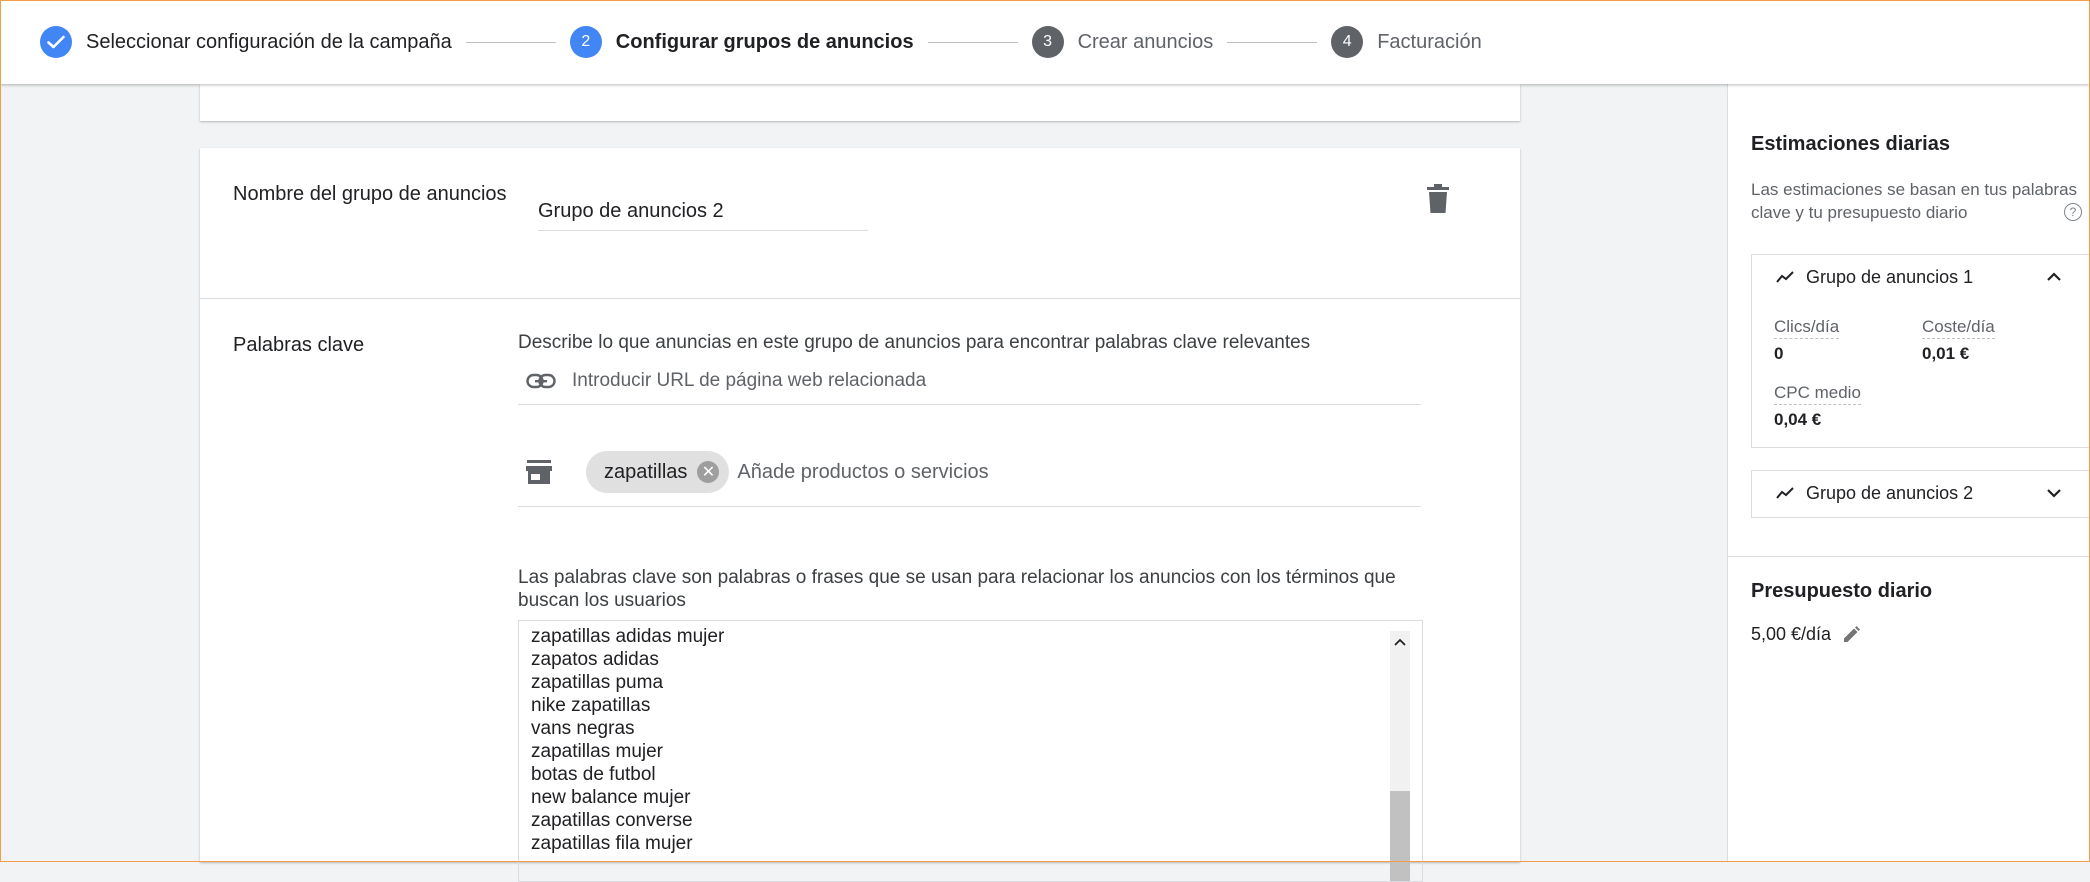 The width and height of the screenshot is (2090, 882). What do you see at coordinates (1047, 42) in the screenshot?
I see `step-number: 3` at bounding box center [1047, 42].